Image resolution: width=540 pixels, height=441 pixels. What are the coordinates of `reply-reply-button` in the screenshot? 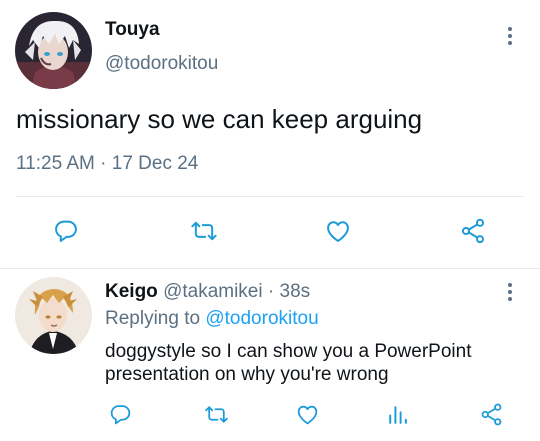 It's located at (120, 414).